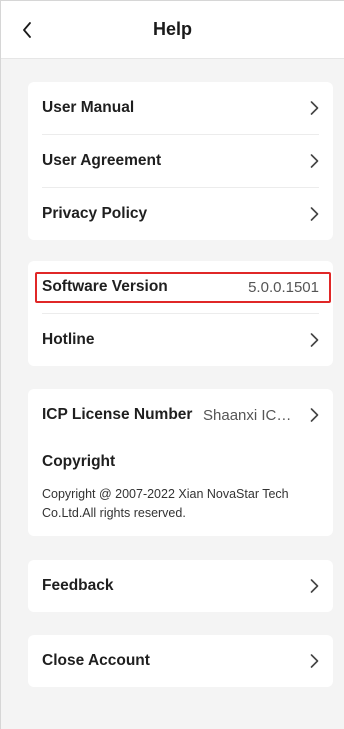 This screenshot has width=344, height=729. I want to click on user-manual-row: User Manual, so click(180, 108).